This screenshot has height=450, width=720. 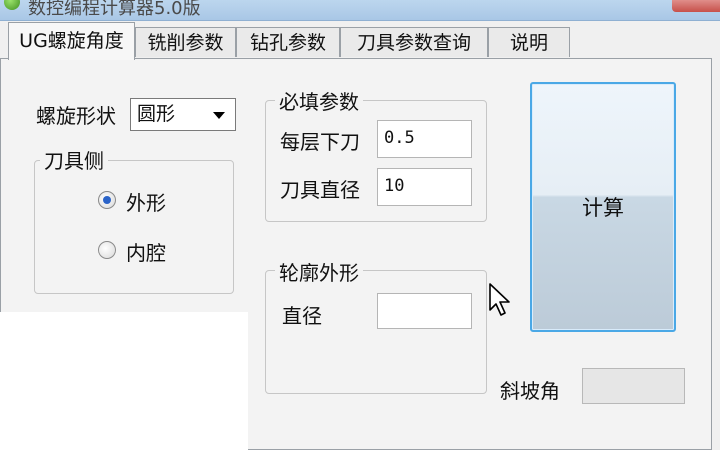 What do you see at coordinates (185, 42) in the screenshot?
I see `tab-milling-params: 铣削参数` at bounding box center [185, 42].